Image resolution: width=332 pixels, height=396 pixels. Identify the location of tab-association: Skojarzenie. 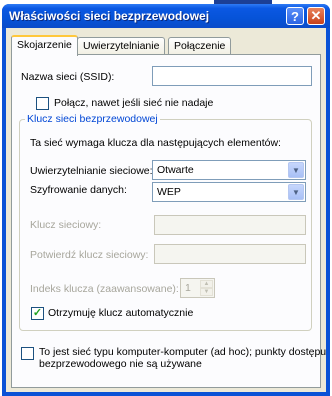
(44, 45).